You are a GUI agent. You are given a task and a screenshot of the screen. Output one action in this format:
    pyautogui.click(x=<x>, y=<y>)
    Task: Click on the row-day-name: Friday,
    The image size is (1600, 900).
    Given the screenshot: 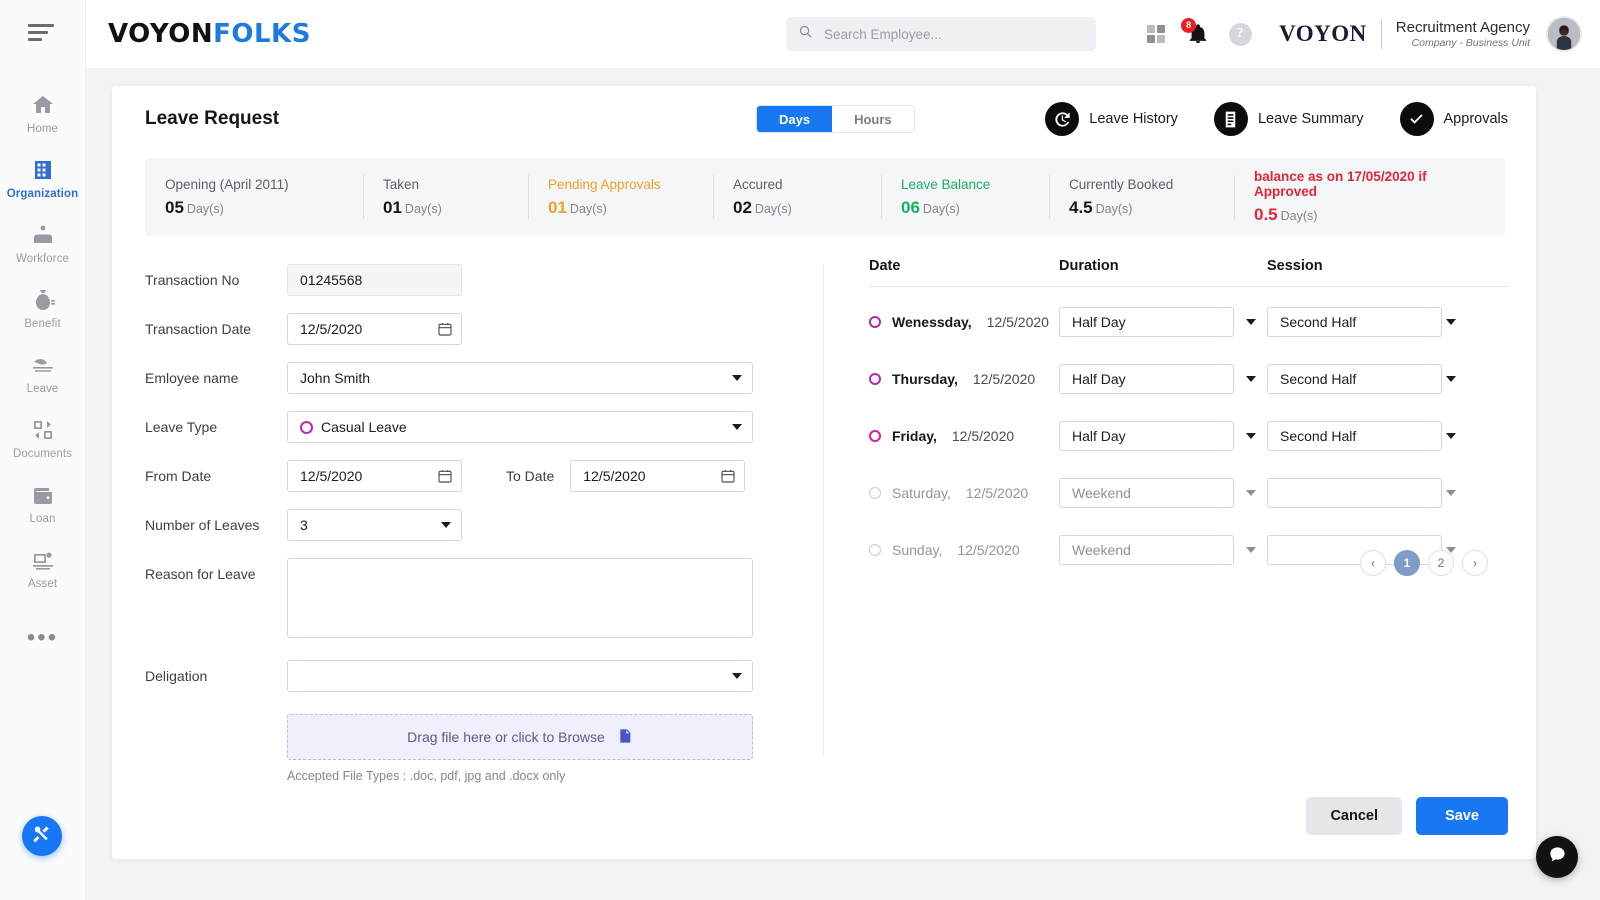 What is the action you would take?
    pyautogui.click(x=914, y=435)
    